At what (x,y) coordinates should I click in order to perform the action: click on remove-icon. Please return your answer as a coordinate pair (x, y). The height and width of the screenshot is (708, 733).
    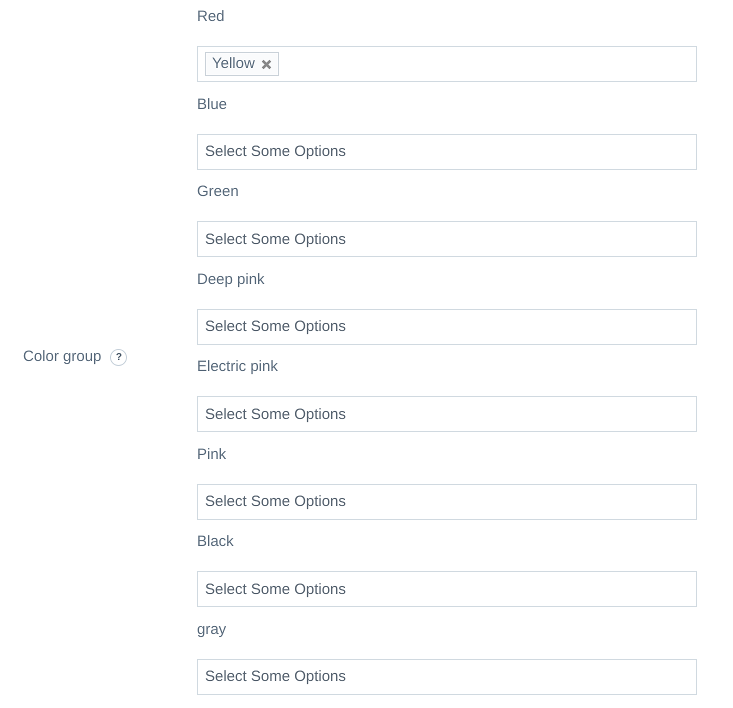
    Looking at the image, I should click on (266, 64).